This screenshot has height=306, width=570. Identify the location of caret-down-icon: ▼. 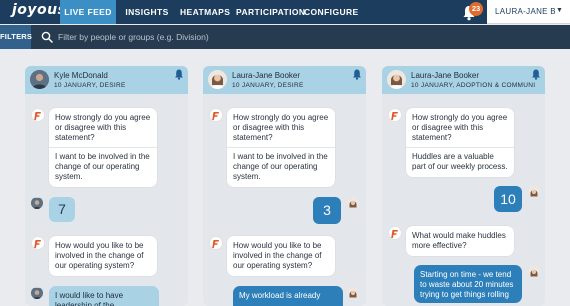
(559, 10).